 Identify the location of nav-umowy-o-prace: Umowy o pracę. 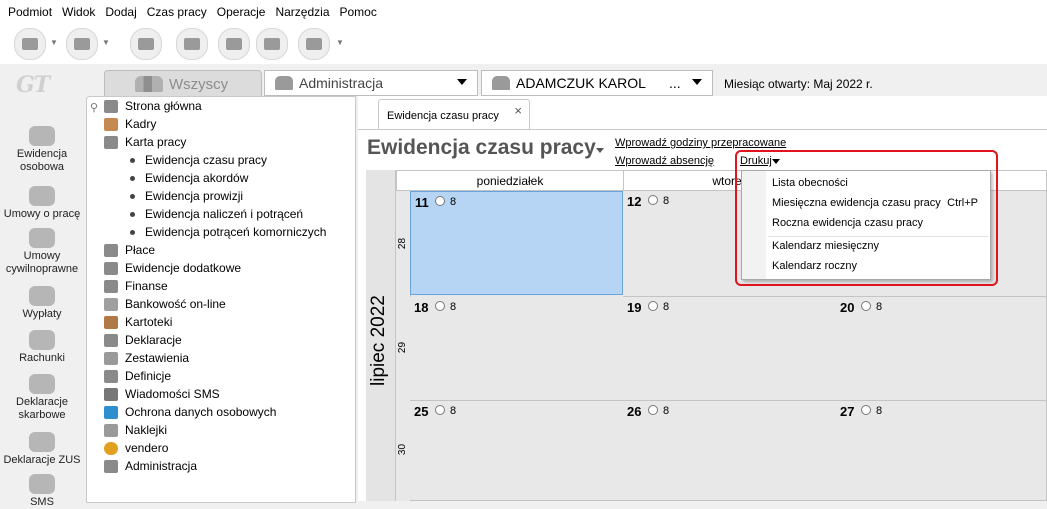
(42, 203).